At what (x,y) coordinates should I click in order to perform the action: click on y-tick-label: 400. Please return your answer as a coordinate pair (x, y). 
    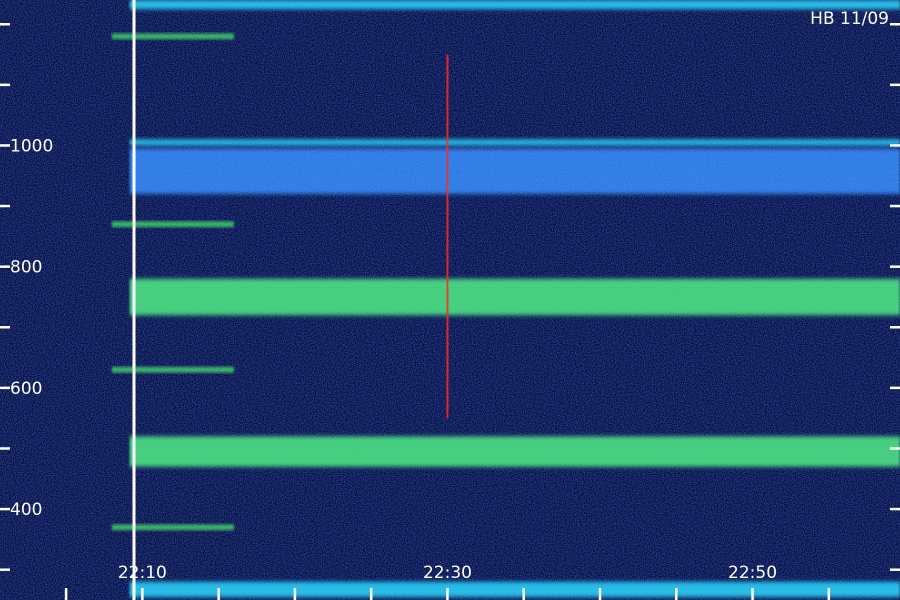
    Looking at the image, I should click on (26, 510).